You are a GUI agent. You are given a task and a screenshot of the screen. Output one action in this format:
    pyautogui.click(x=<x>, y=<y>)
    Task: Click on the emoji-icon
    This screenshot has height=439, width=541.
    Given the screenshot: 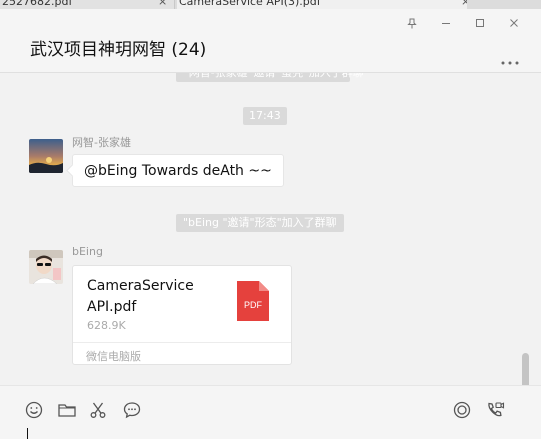 What is the action you would take?
    pyautogui.click(x=34, y=410)
    